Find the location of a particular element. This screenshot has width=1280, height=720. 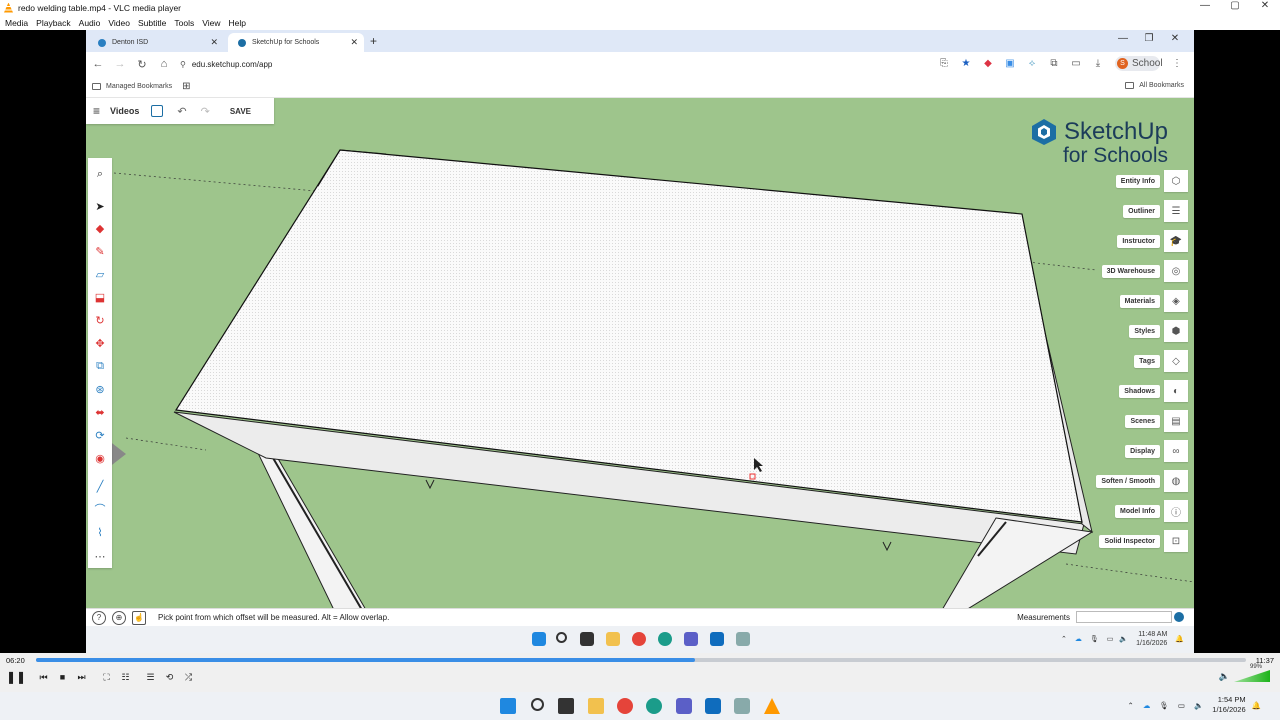

extensions-puzzle-icon: ⧉ is located at coordinates (1054, 63).